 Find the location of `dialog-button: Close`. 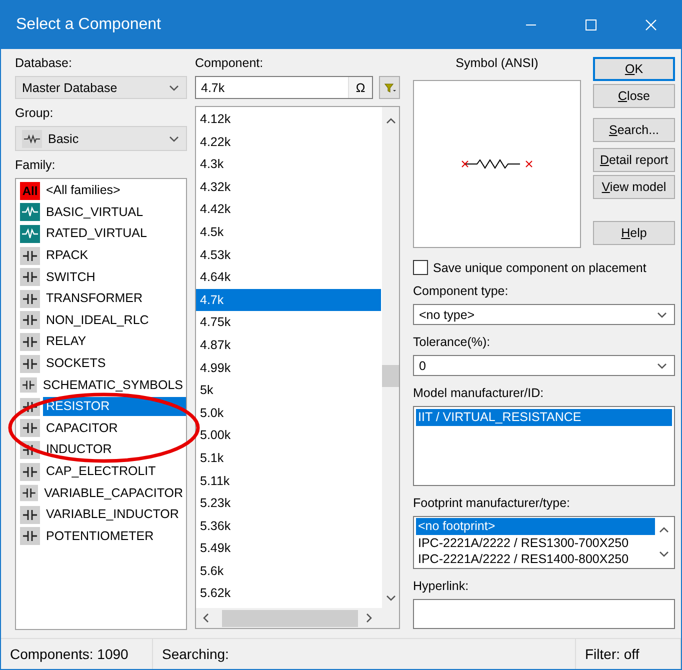

dialog-button: Close is located at coordinates (634, 96).